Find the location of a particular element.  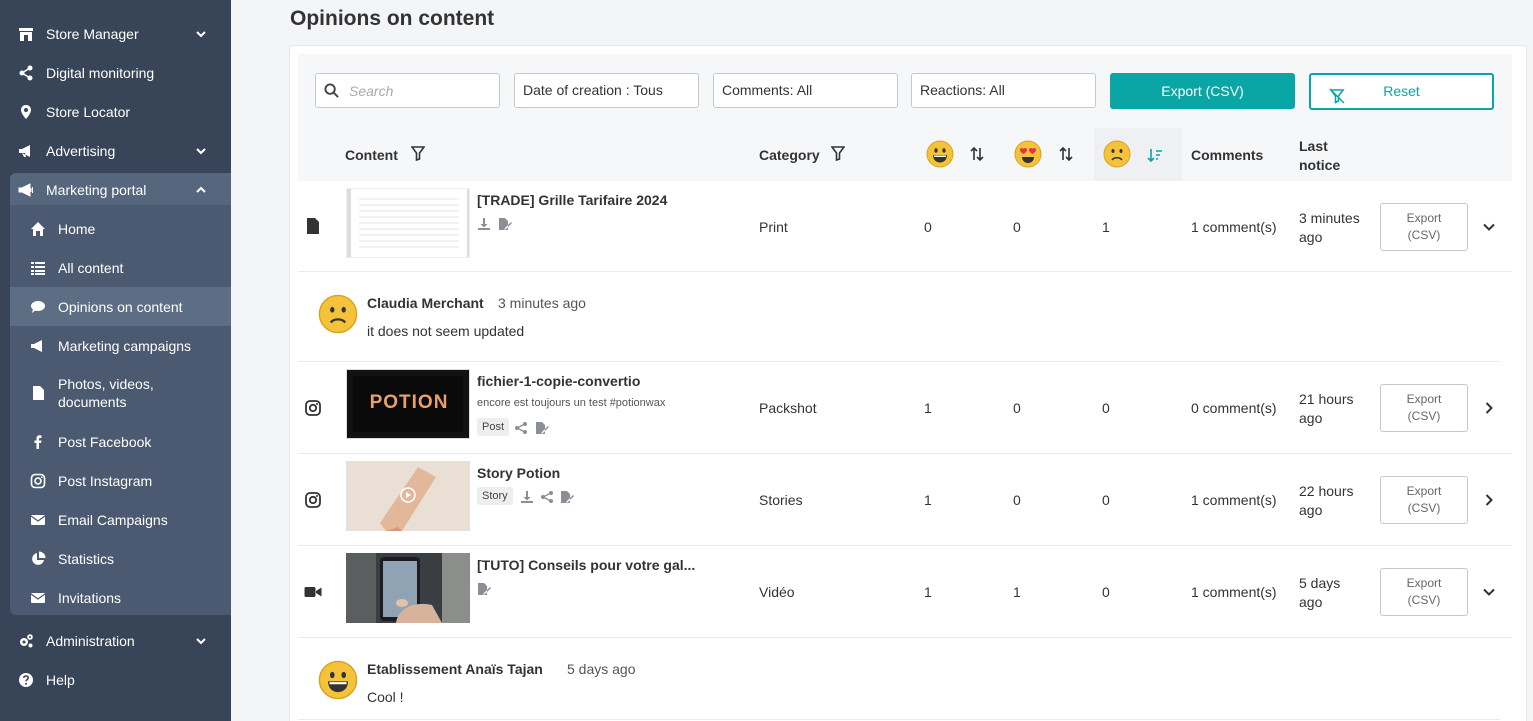

comments-count: 1 comment(s) is located at coordinates (1234, 592).